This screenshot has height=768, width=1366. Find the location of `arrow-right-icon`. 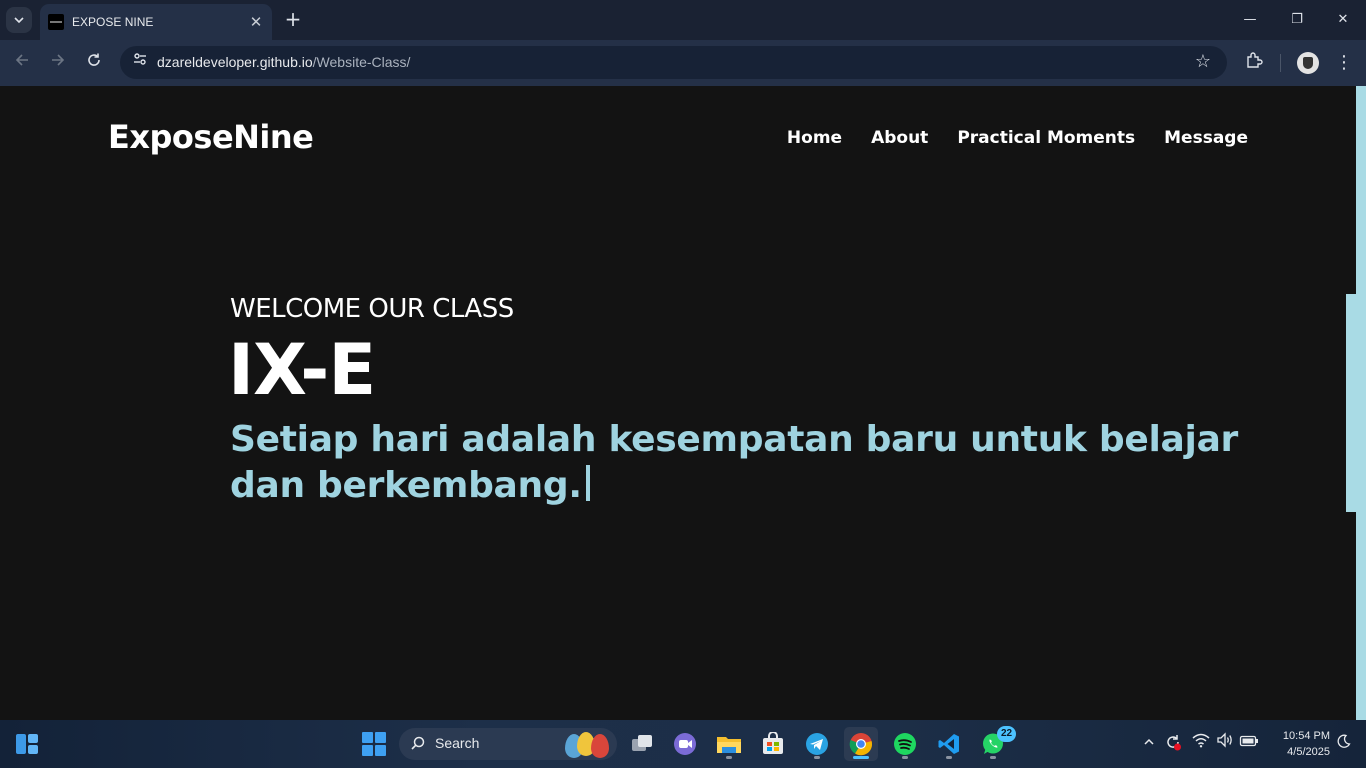

arrow-right-icon is located at coordinates (58, 60).